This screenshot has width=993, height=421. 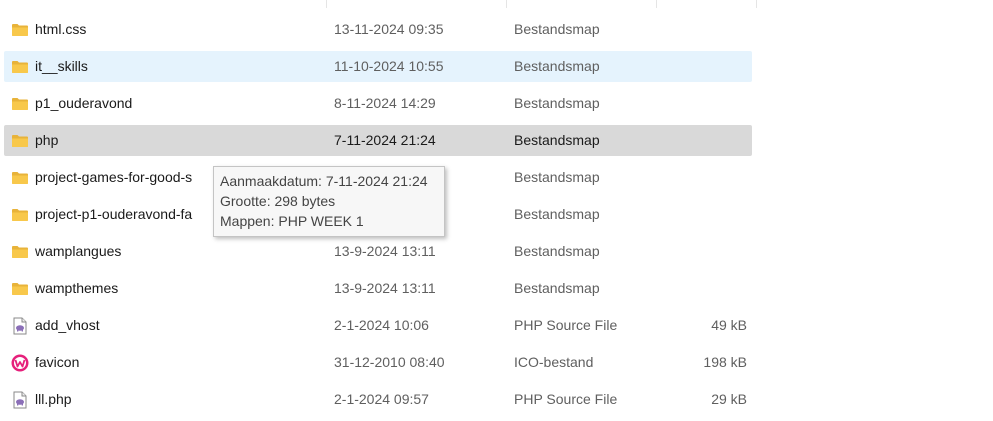 What do you see at coordinates (389, 362) in the screenshot?
I see `file-date: 31-12-2010 08:40` at bounding box center [389, 362].